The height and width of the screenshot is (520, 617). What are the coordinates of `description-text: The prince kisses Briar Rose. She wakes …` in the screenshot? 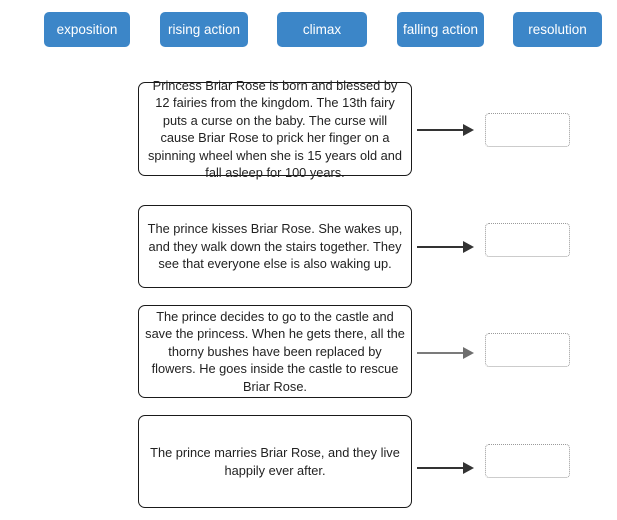 It's located at (275, 246).